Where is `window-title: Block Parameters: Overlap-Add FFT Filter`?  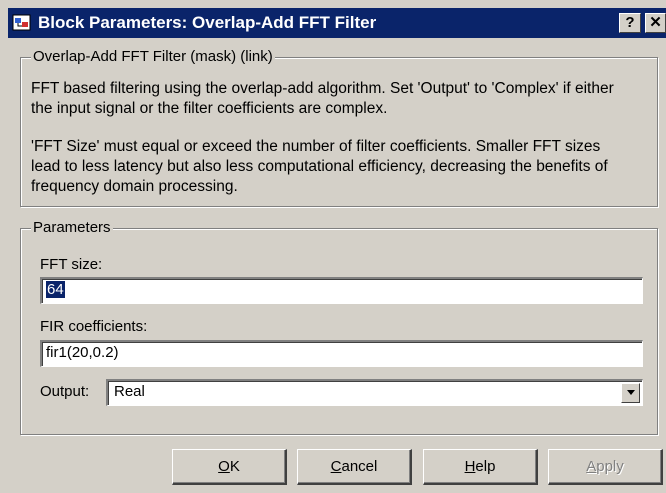
window-title: Block Parameters: Overlap-Add FFT Filter is located at coordinates (207, 22).